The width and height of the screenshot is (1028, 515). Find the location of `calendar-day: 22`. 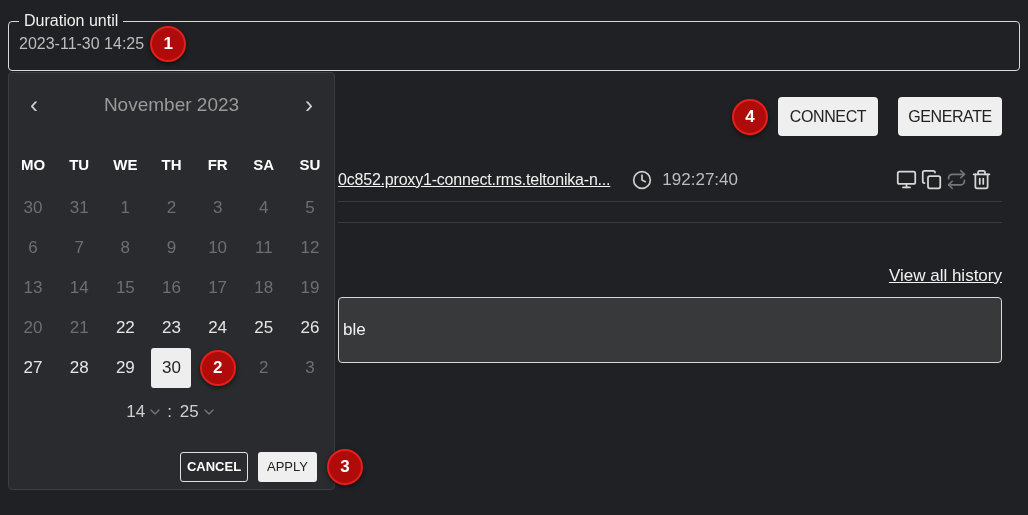

calendar-day: 22 is located at coordinates (125, 328).